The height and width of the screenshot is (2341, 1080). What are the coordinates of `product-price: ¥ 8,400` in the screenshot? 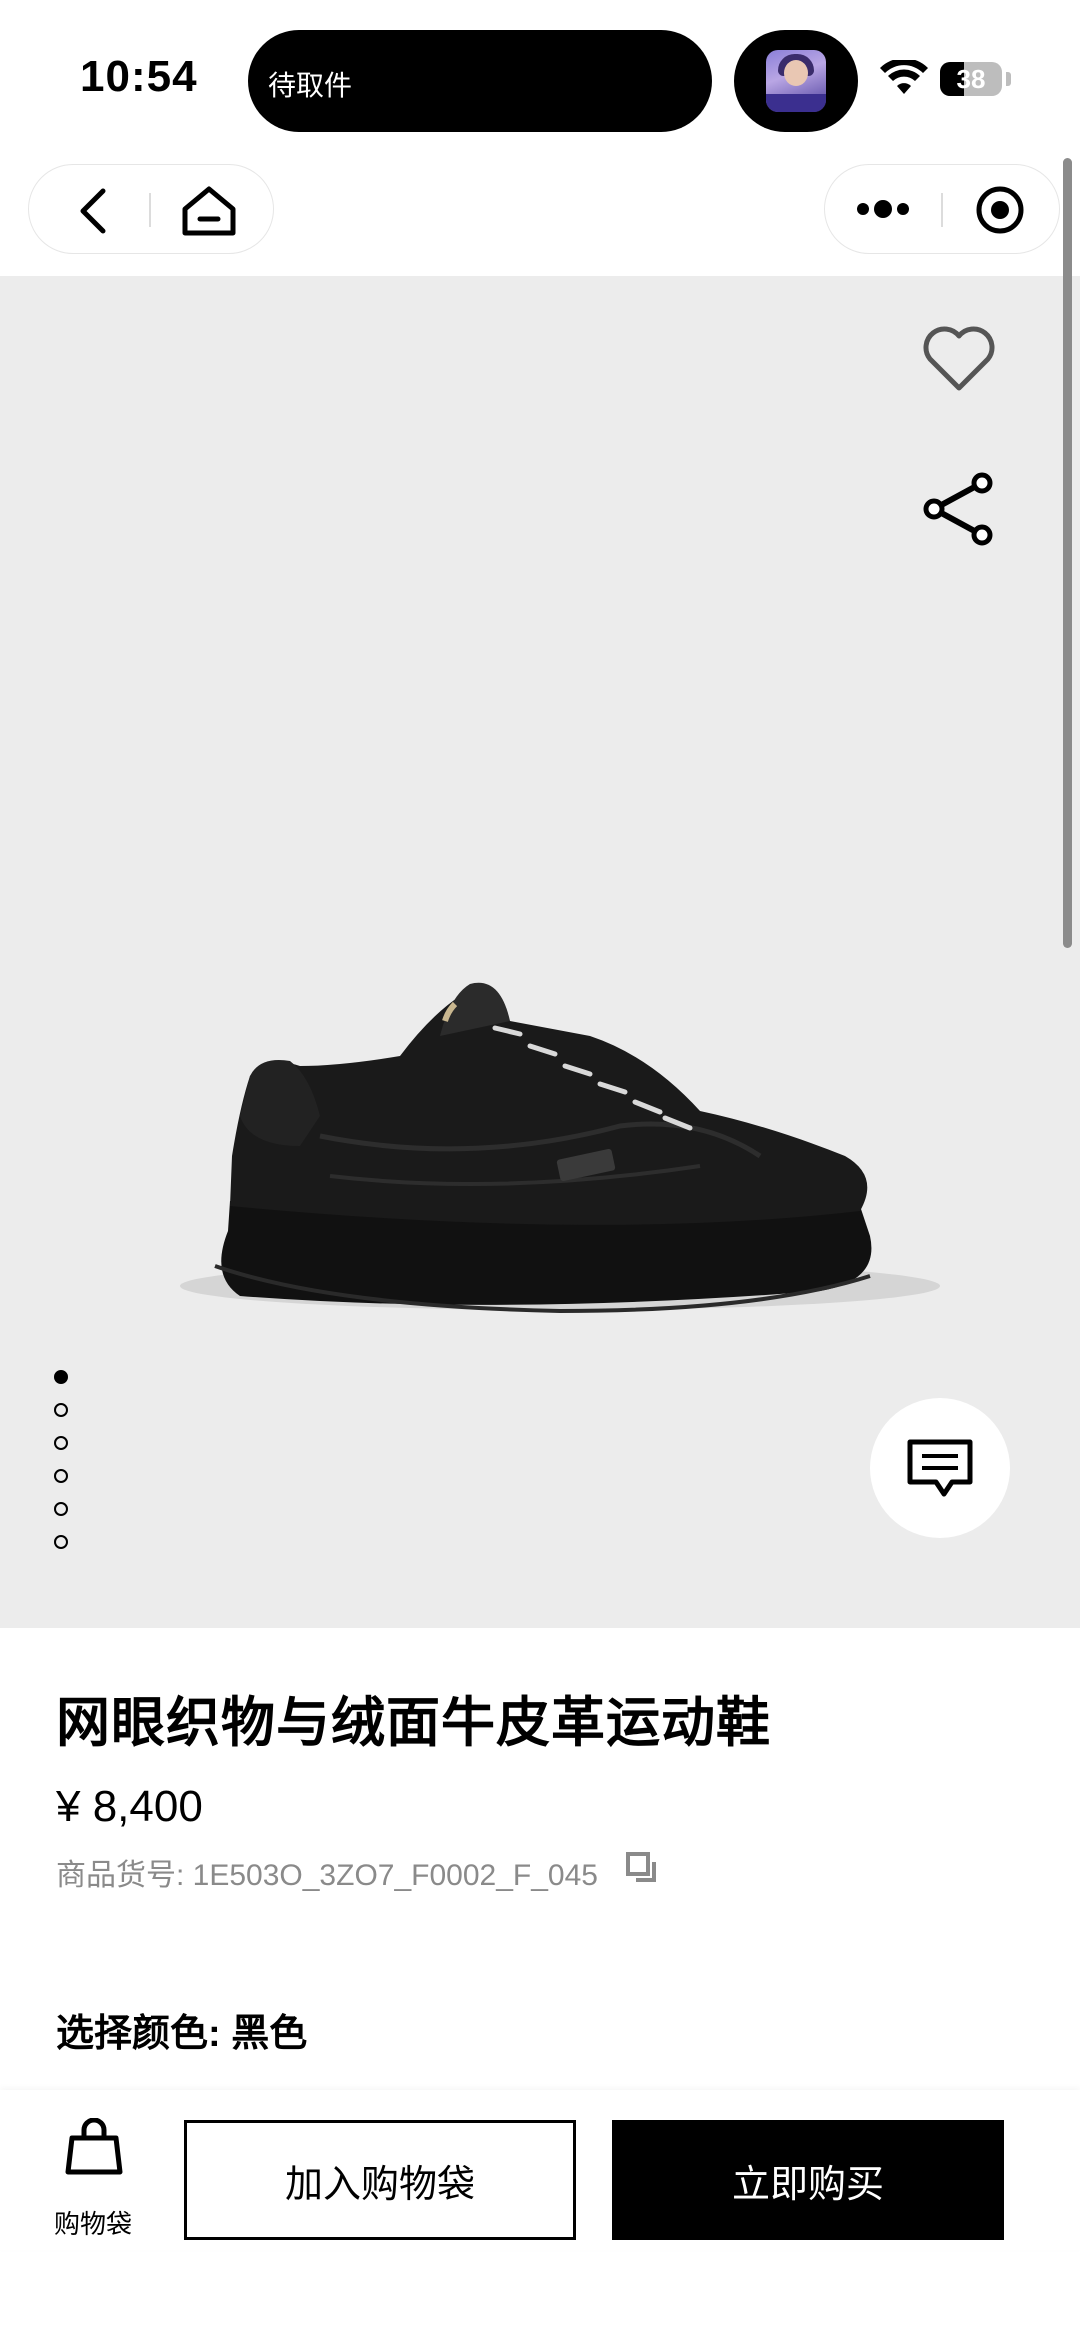 It's located at (129, 1806).